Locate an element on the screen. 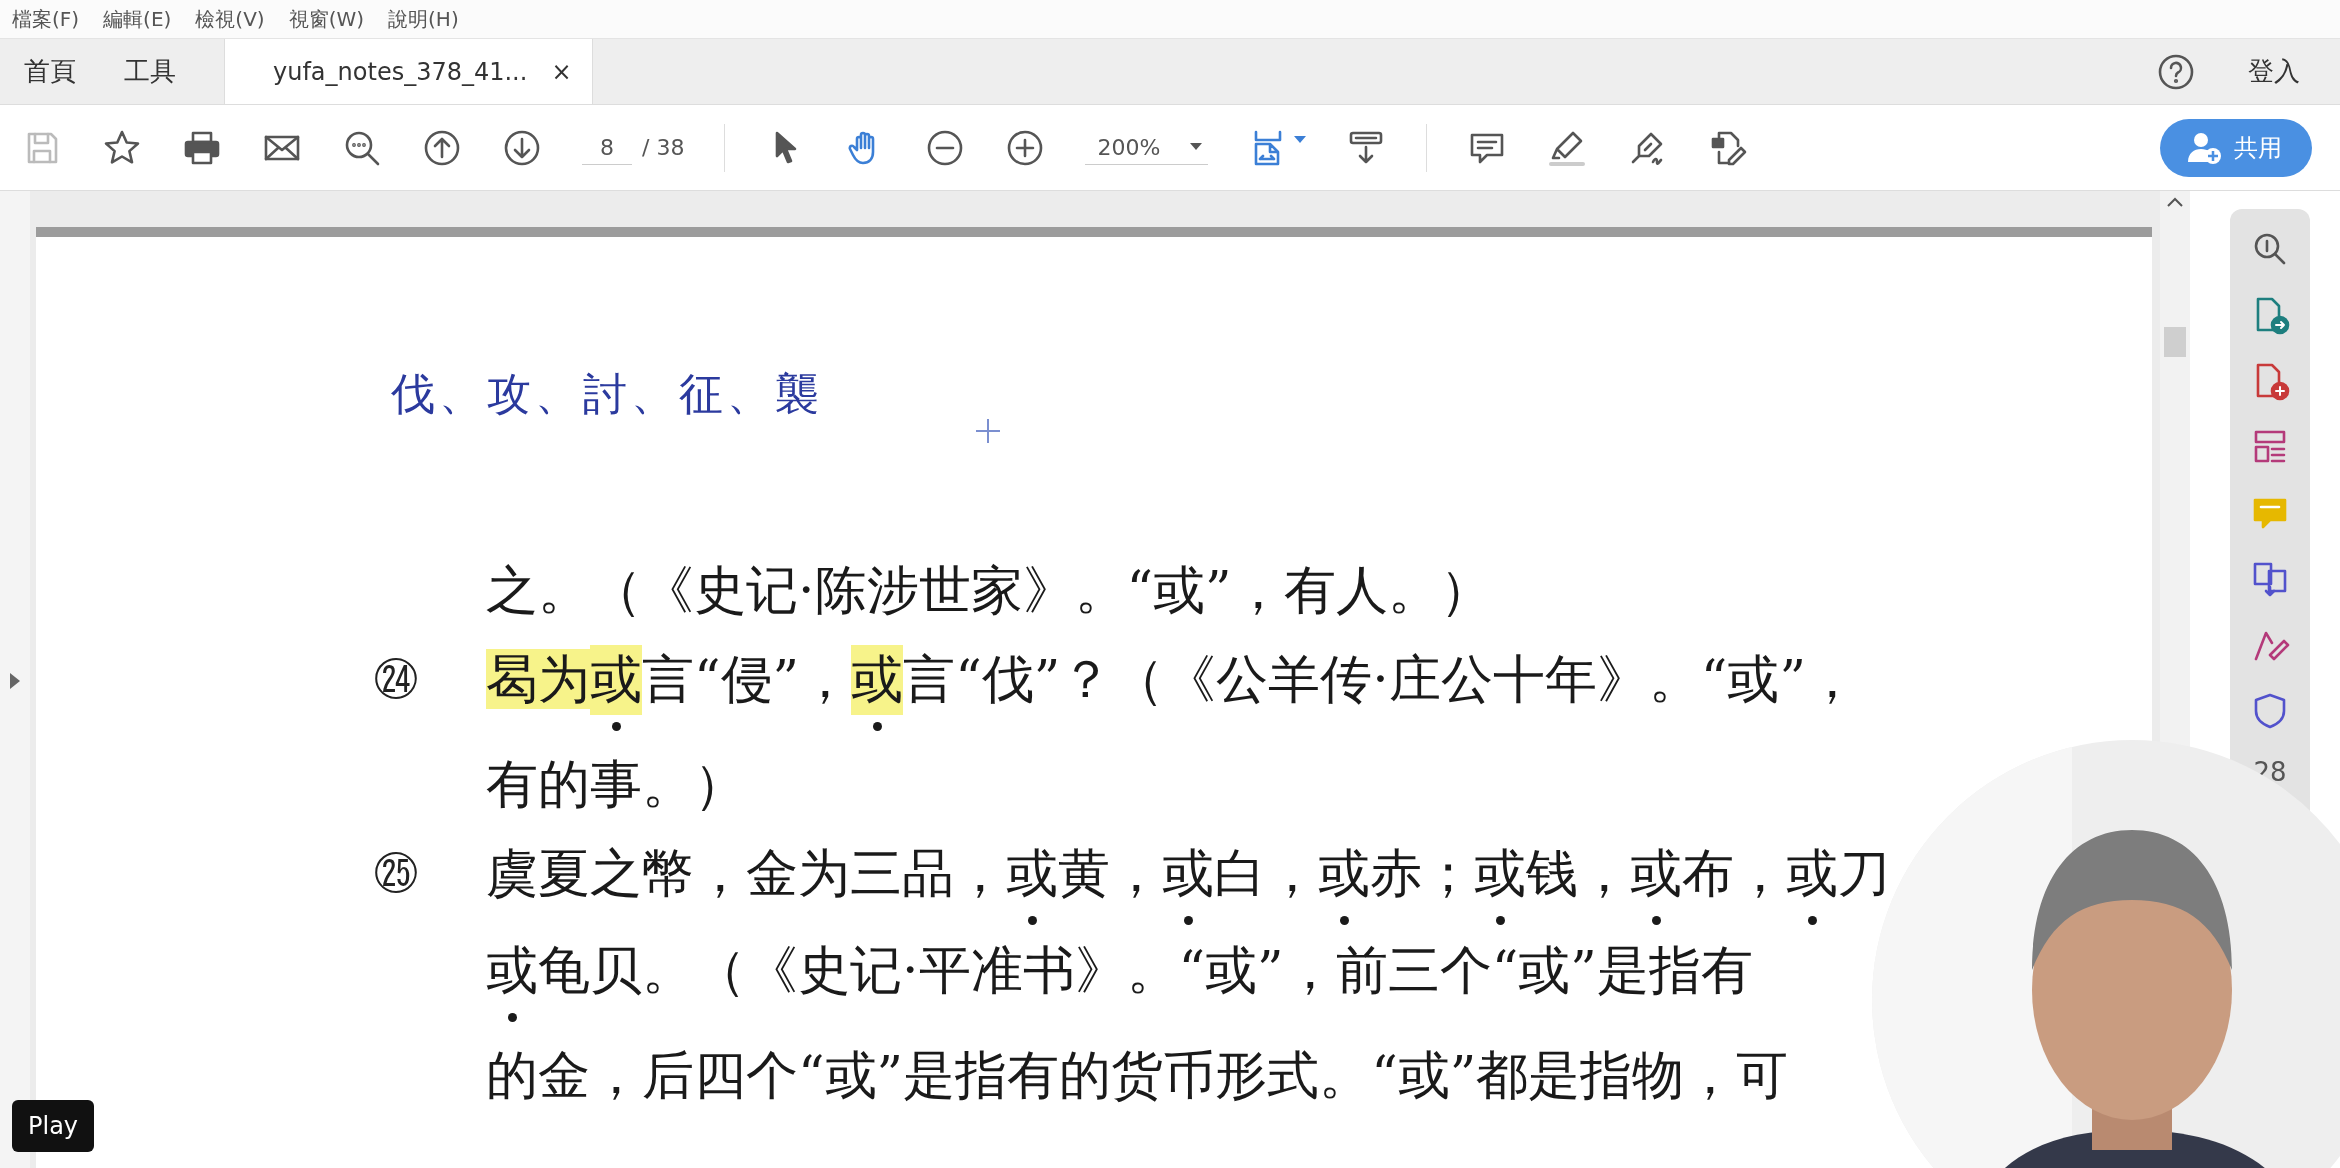 The width and height of the screenshot is (2340, 1168). sign-in-link: 登入 is located at coordinates (2274, 71).